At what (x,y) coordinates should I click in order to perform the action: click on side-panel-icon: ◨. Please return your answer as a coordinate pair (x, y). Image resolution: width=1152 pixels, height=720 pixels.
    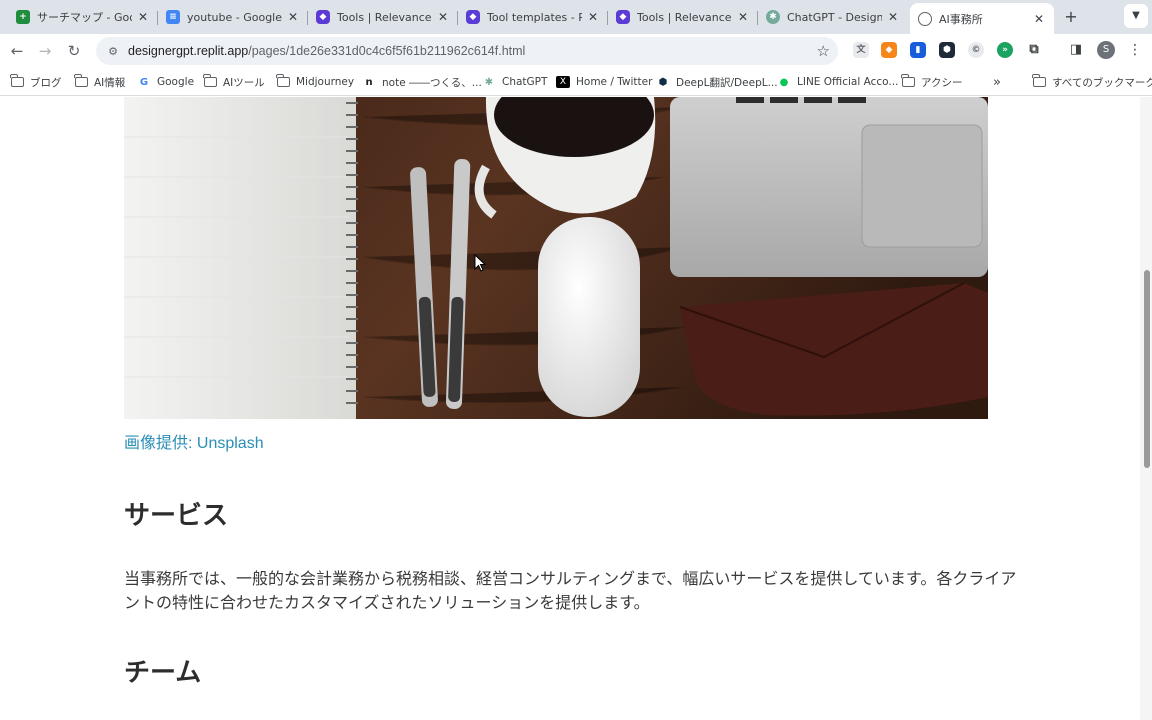
    Looking at the image, I should click on (1076, 50).